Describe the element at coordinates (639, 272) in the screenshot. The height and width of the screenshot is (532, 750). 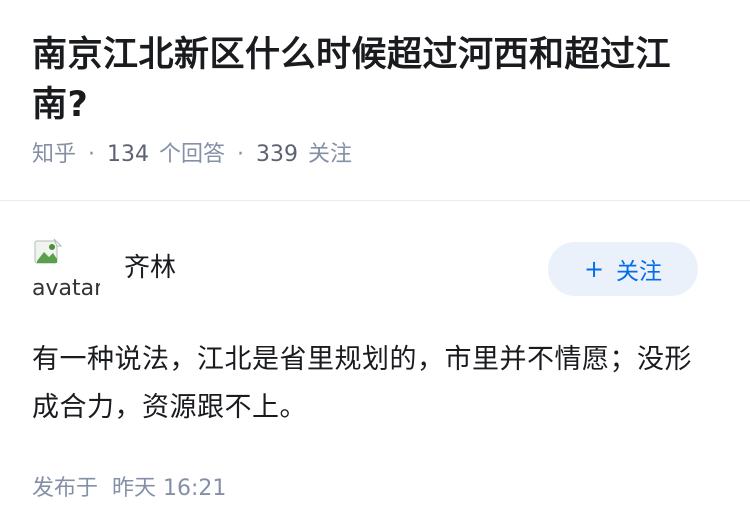
I see `follow-button-label: 关注` at that location.